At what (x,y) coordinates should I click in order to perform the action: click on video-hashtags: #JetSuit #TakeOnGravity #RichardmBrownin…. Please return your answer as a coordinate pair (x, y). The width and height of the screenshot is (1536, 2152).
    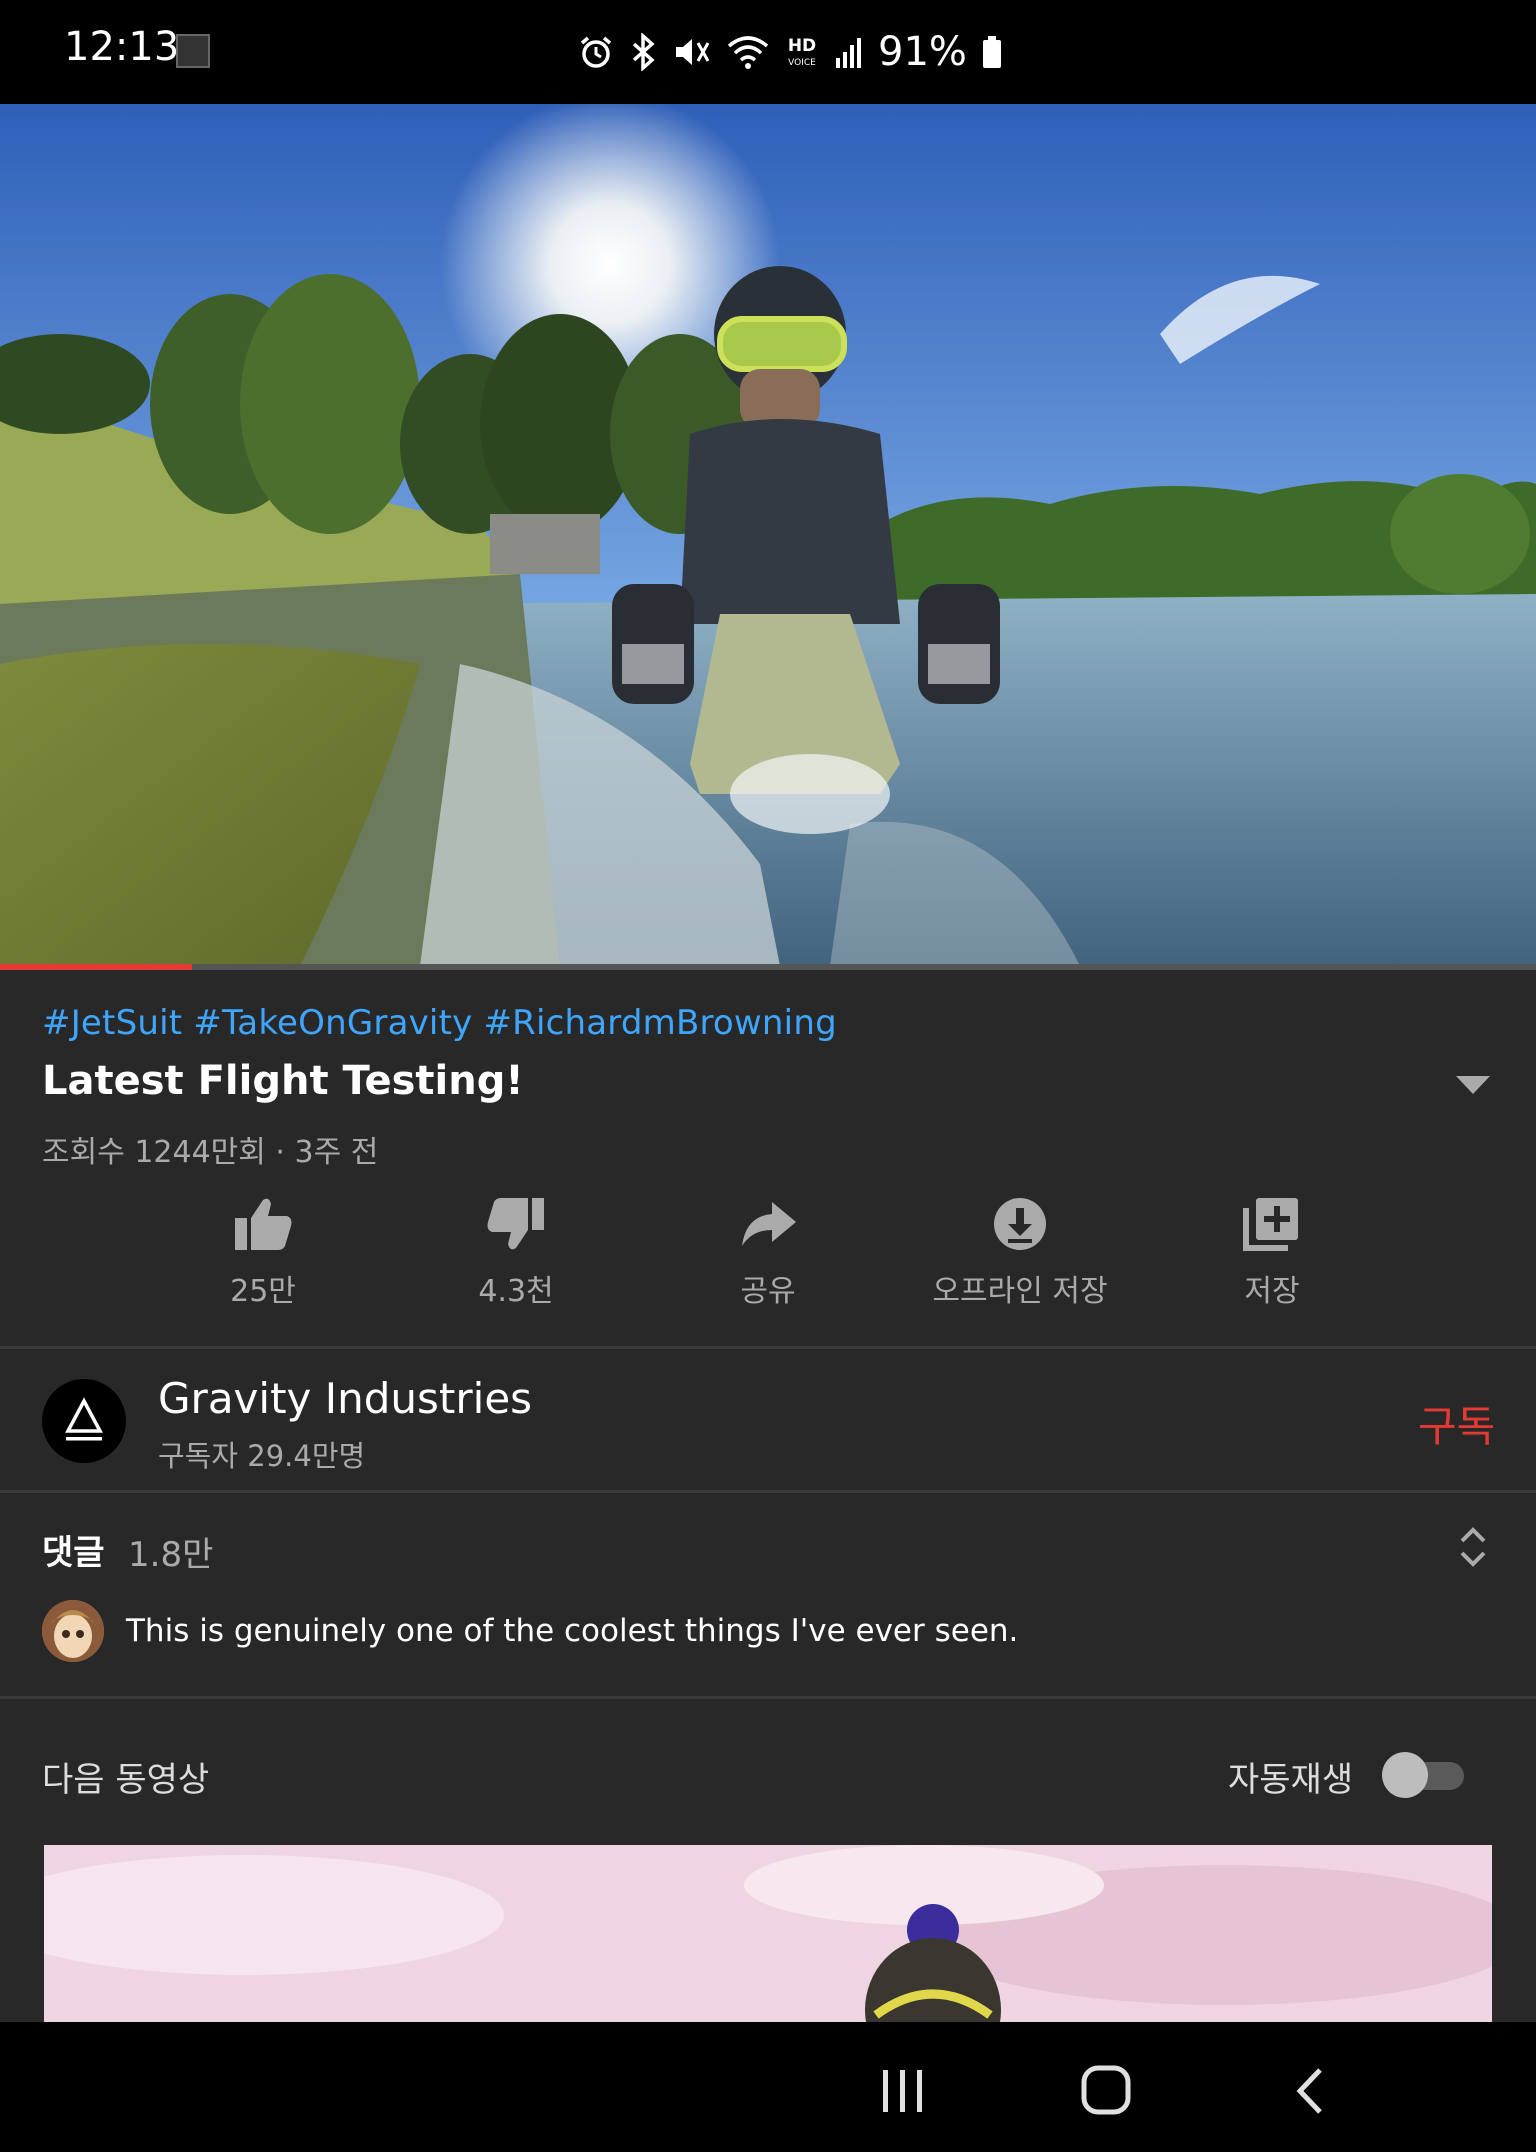
    Looking at the image, I should click on (439, 1023).